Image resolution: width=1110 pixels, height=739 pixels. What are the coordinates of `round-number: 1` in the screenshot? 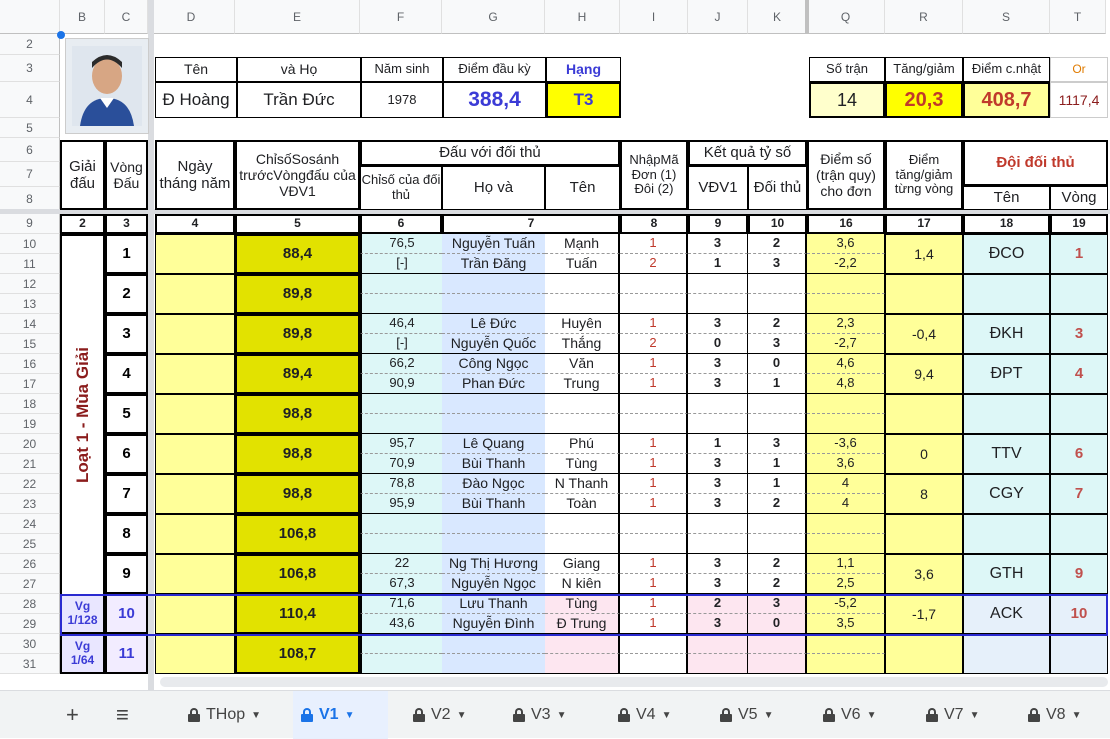 It's located at (126, 254).